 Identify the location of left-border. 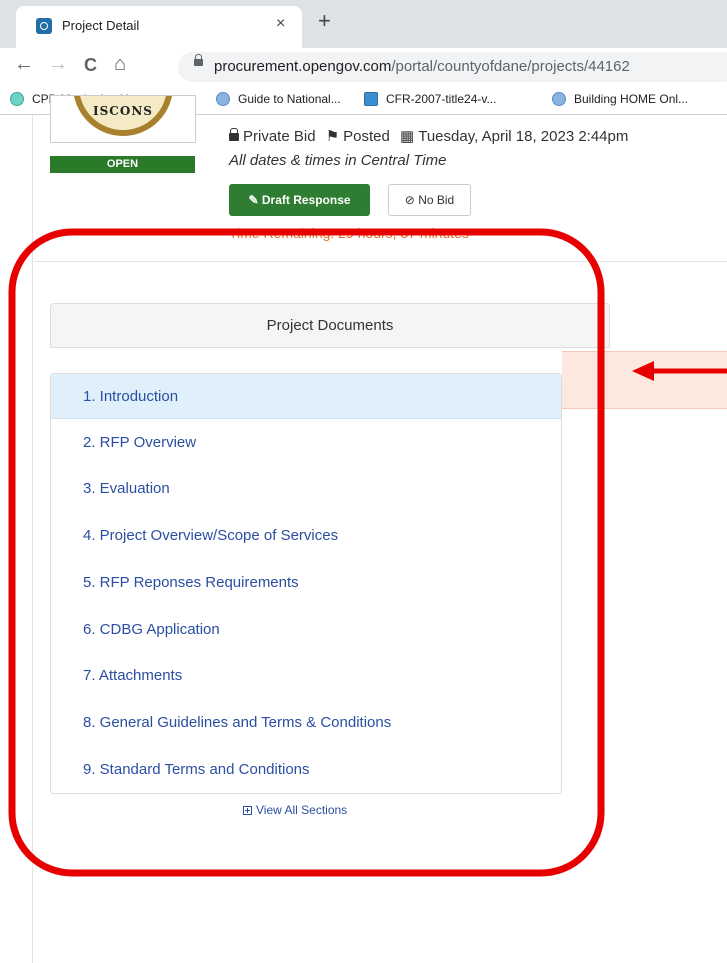
(32, 539).